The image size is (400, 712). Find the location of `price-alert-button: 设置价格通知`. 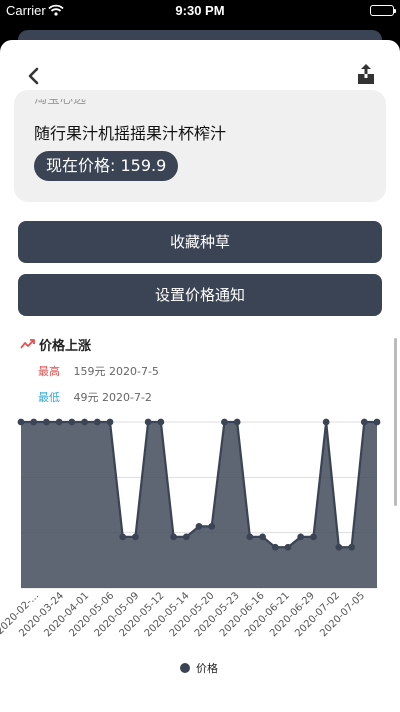

price-alert-button: 设置价格通知 is located at coordinates (200, 295).